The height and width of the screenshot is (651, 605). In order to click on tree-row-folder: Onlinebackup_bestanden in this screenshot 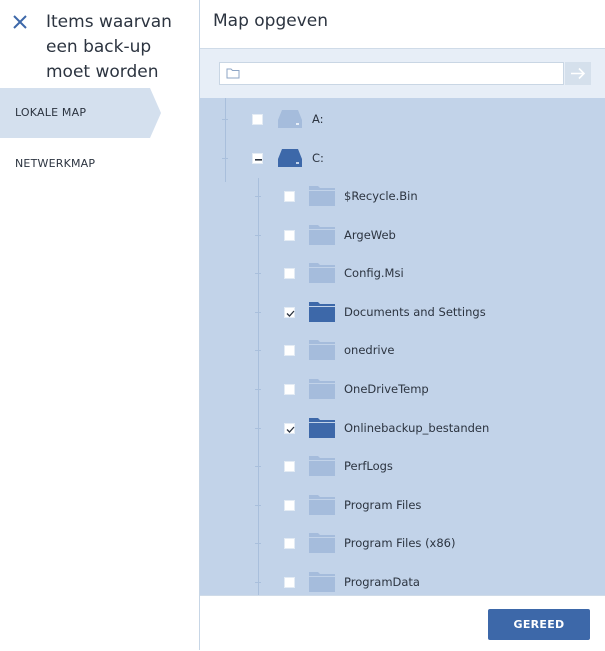, I will do `click(402, 428)`.